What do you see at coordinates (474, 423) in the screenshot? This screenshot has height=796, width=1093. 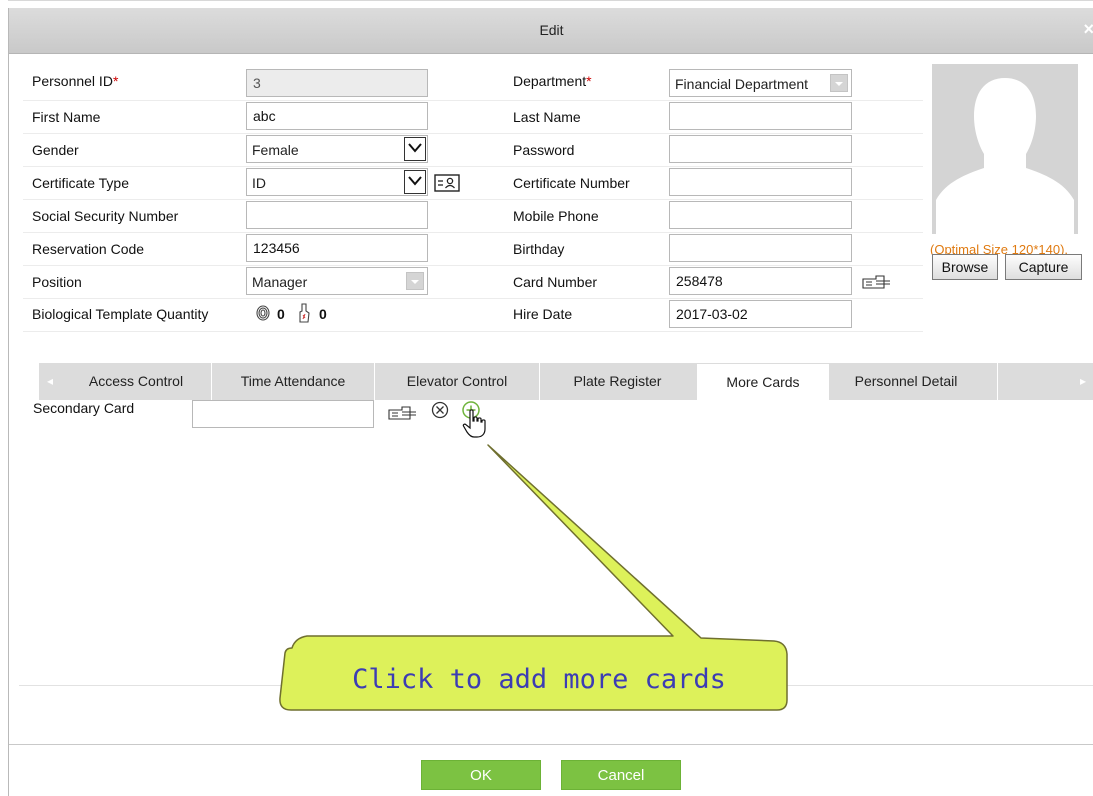 I see `hand-cursor-icon` at bounding box center [474, 423].